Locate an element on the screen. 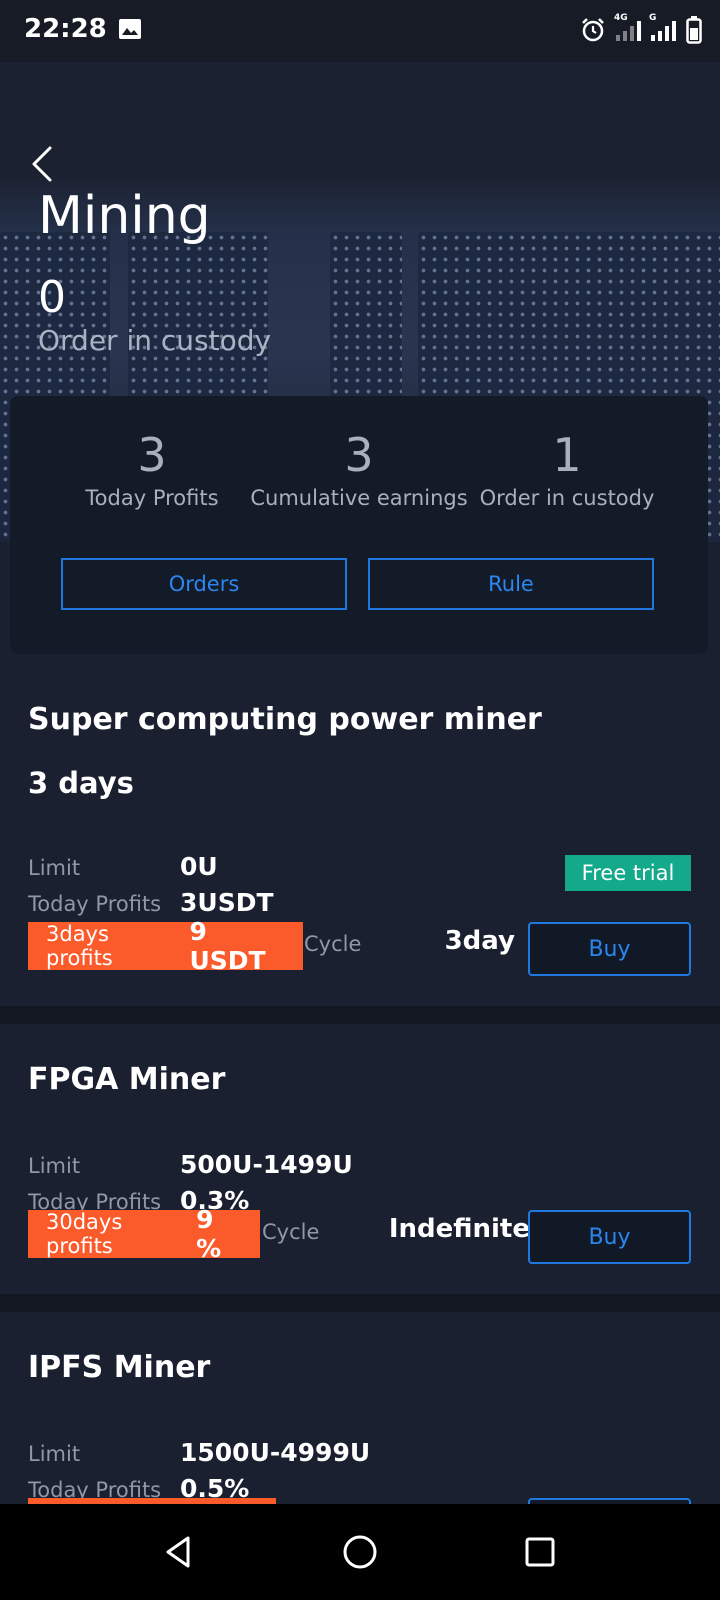 Image resolution: width=720 pixels, height=1600 pixels. stat-cumulative-earnings: 3 Cumulative earnings is located at coordinates (359, 469).